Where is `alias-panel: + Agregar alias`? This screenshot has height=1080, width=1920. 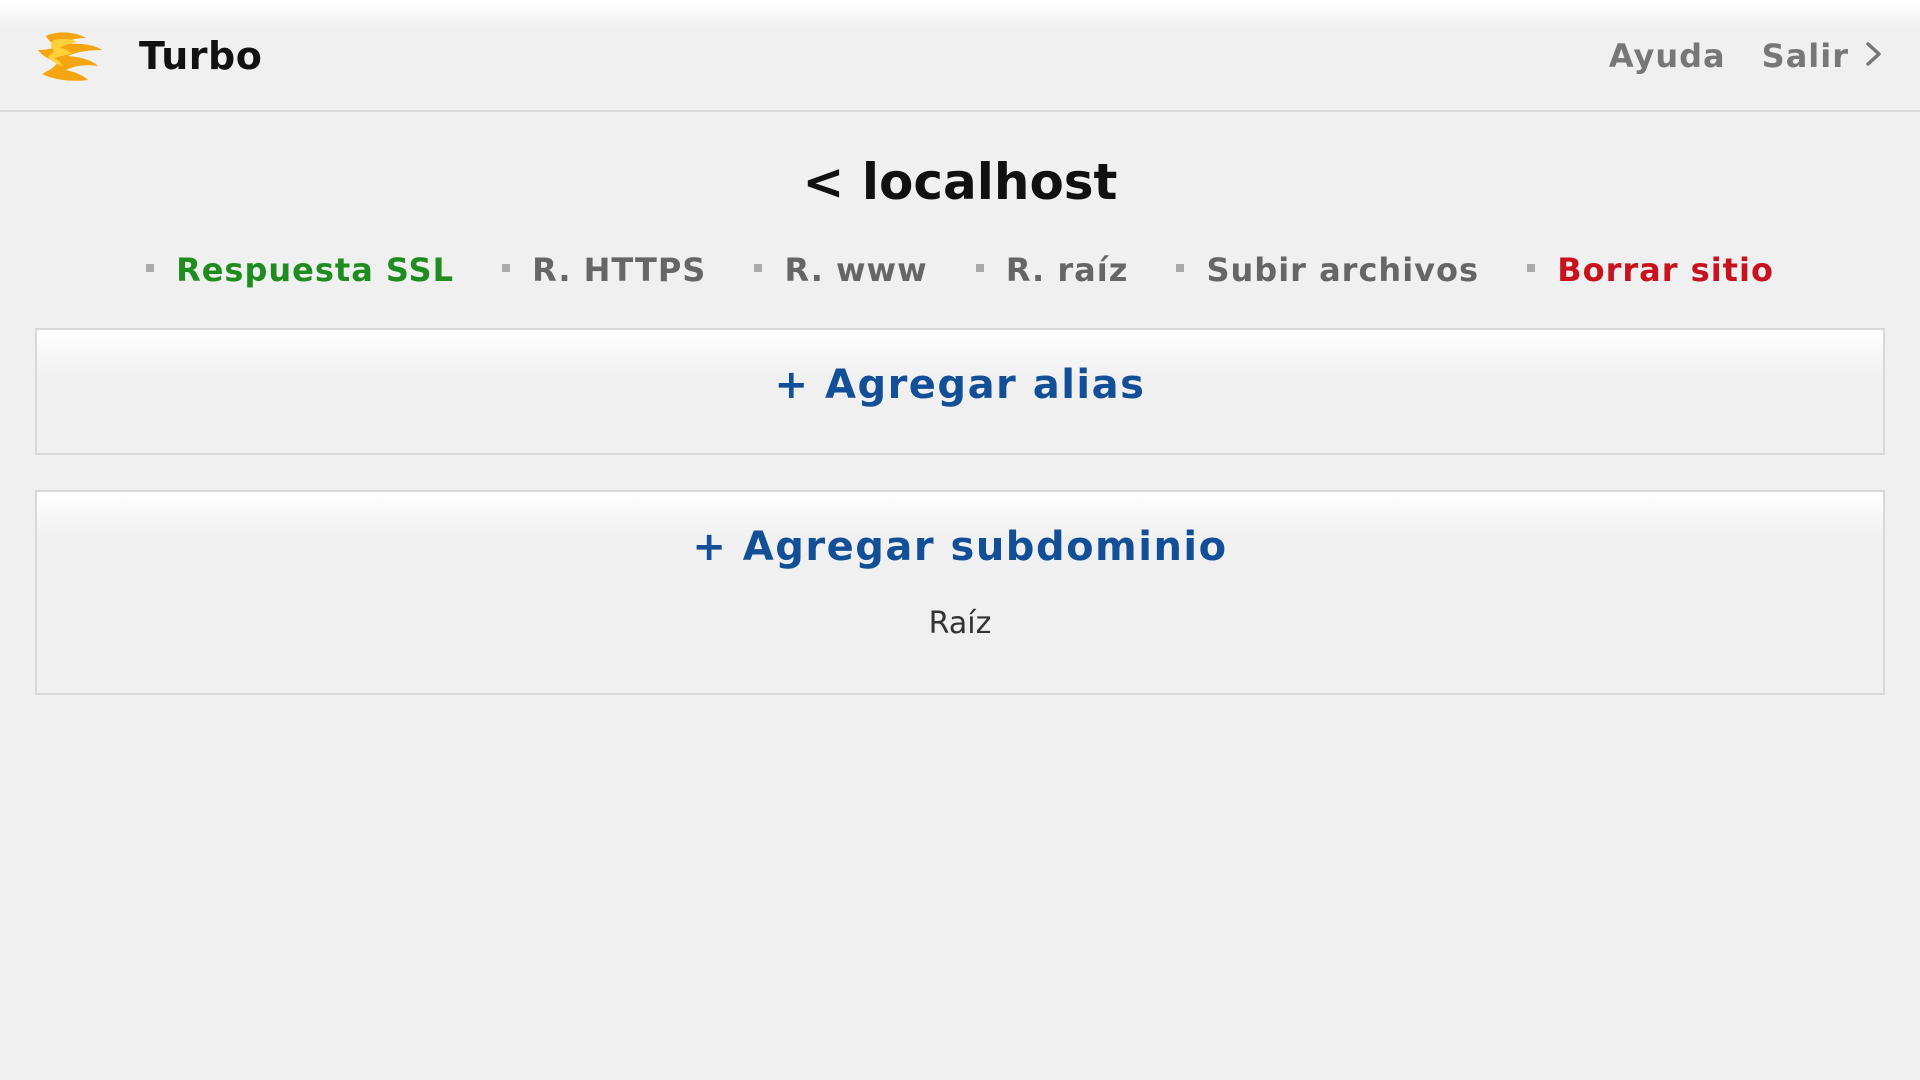
alias-panel: + Agregar alias is located at coordinates (960, 391).